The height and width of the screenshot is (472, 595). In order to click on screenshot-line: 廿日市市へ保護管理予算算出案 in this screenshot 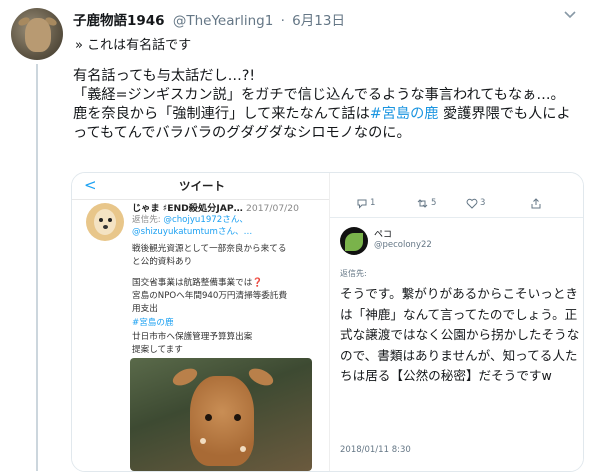, I will do `click(192, 337)`.